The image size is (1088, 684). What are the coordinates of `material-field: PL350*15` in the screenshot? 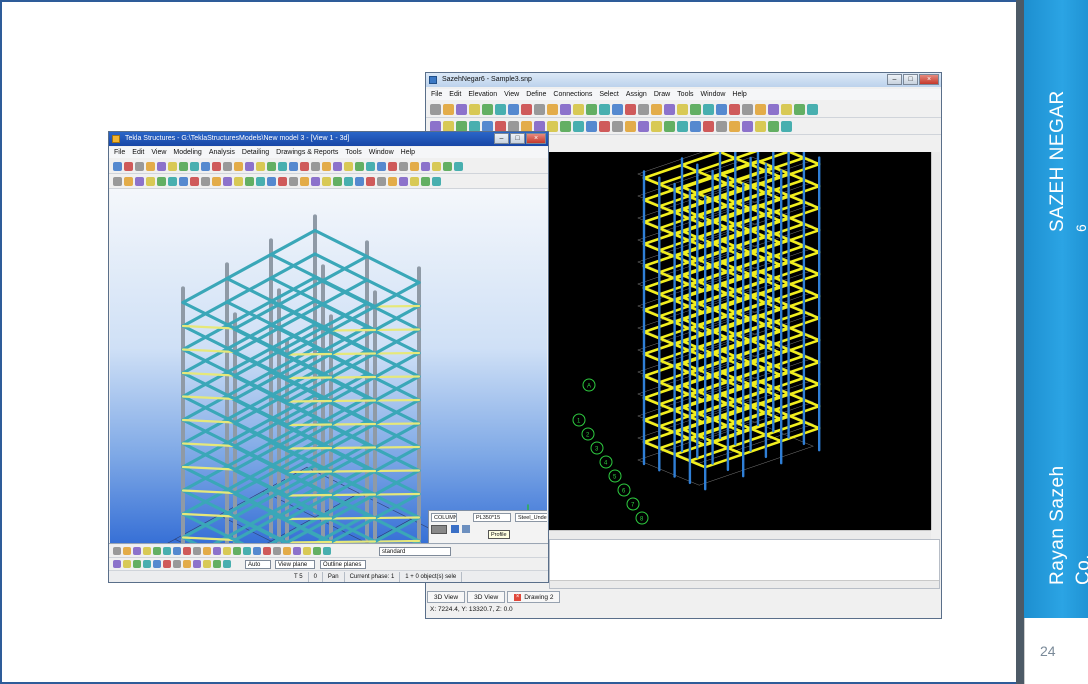 It's located at (492, 517).